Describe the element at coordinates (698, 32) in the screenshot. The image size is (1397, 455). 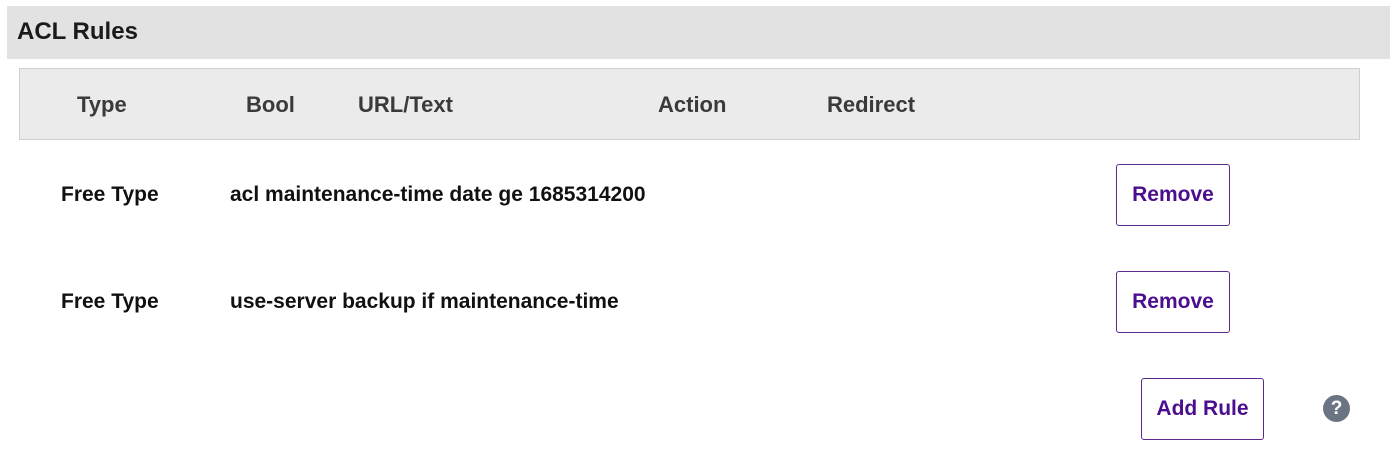
I see `acl-rules-panel-header: ACL Rules` at that location.